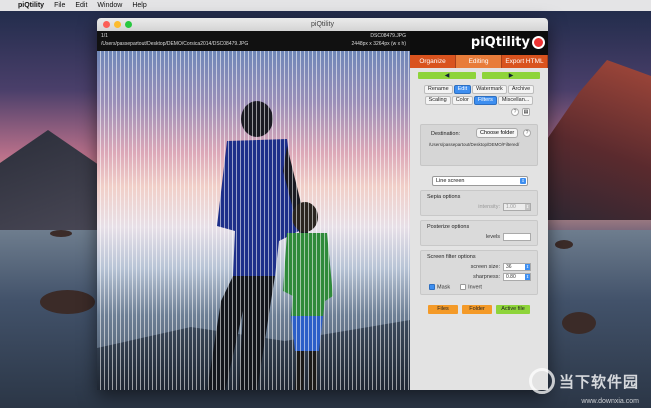 The image size is (651, 408). I want to click on arrow-left-icon: ◀, so click(447, 76).